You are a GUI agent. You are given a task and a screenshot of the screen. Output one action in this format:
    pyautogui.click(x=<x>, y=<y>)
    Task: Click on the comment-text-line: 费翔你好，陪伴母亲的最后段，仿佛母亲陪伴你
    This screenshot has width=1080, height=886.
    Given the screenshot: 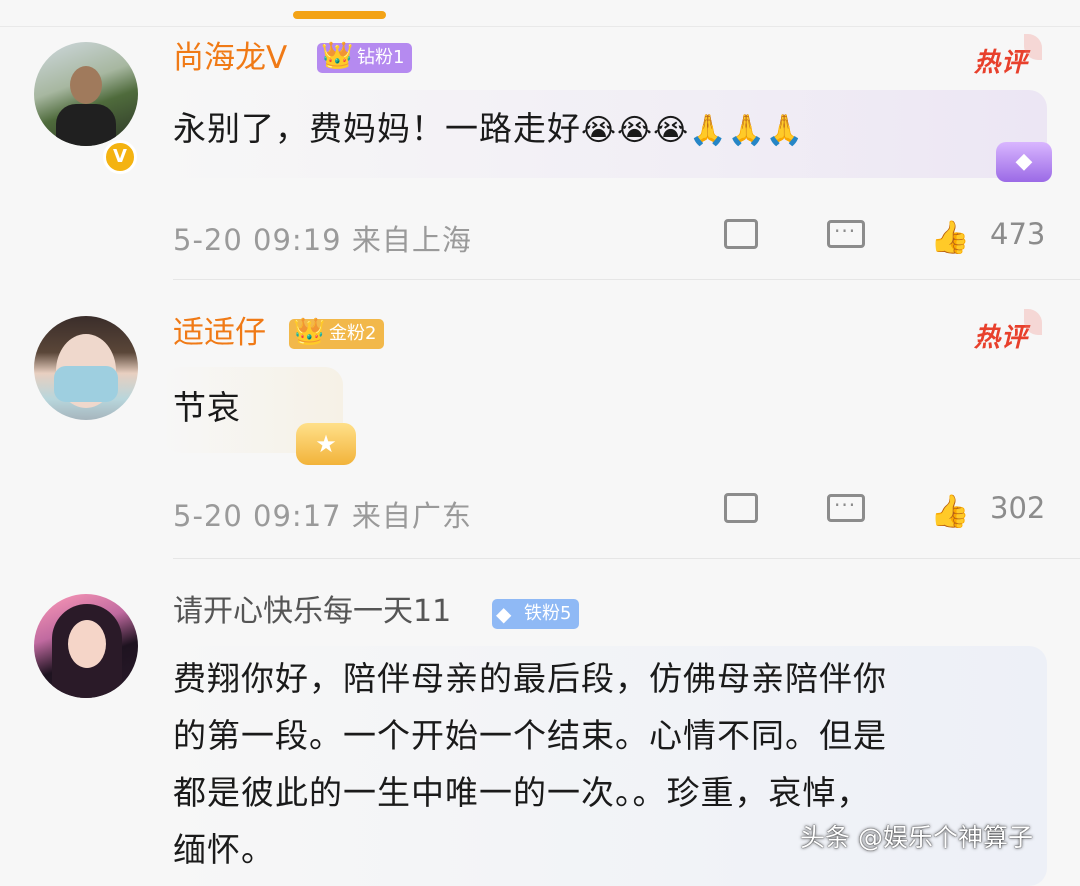 What is the action you would take?
    pyautogui.click(x=530, y=678)
    